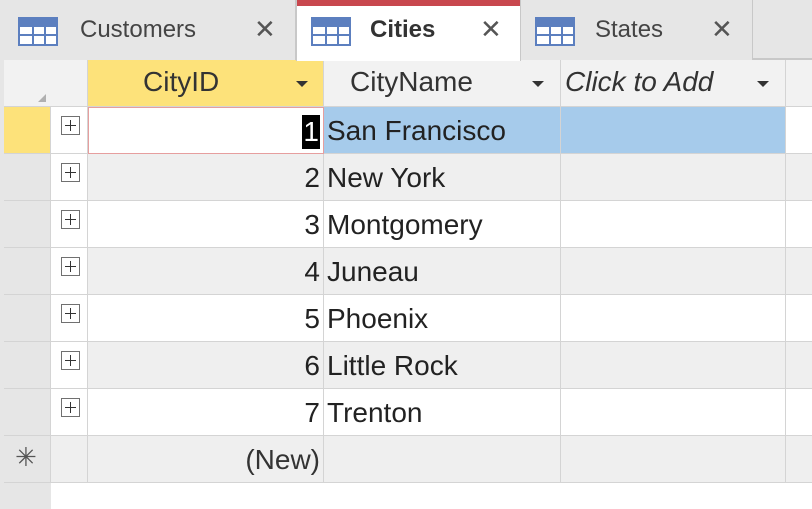  I want to click on cell-value: 6, so click(312, 365).